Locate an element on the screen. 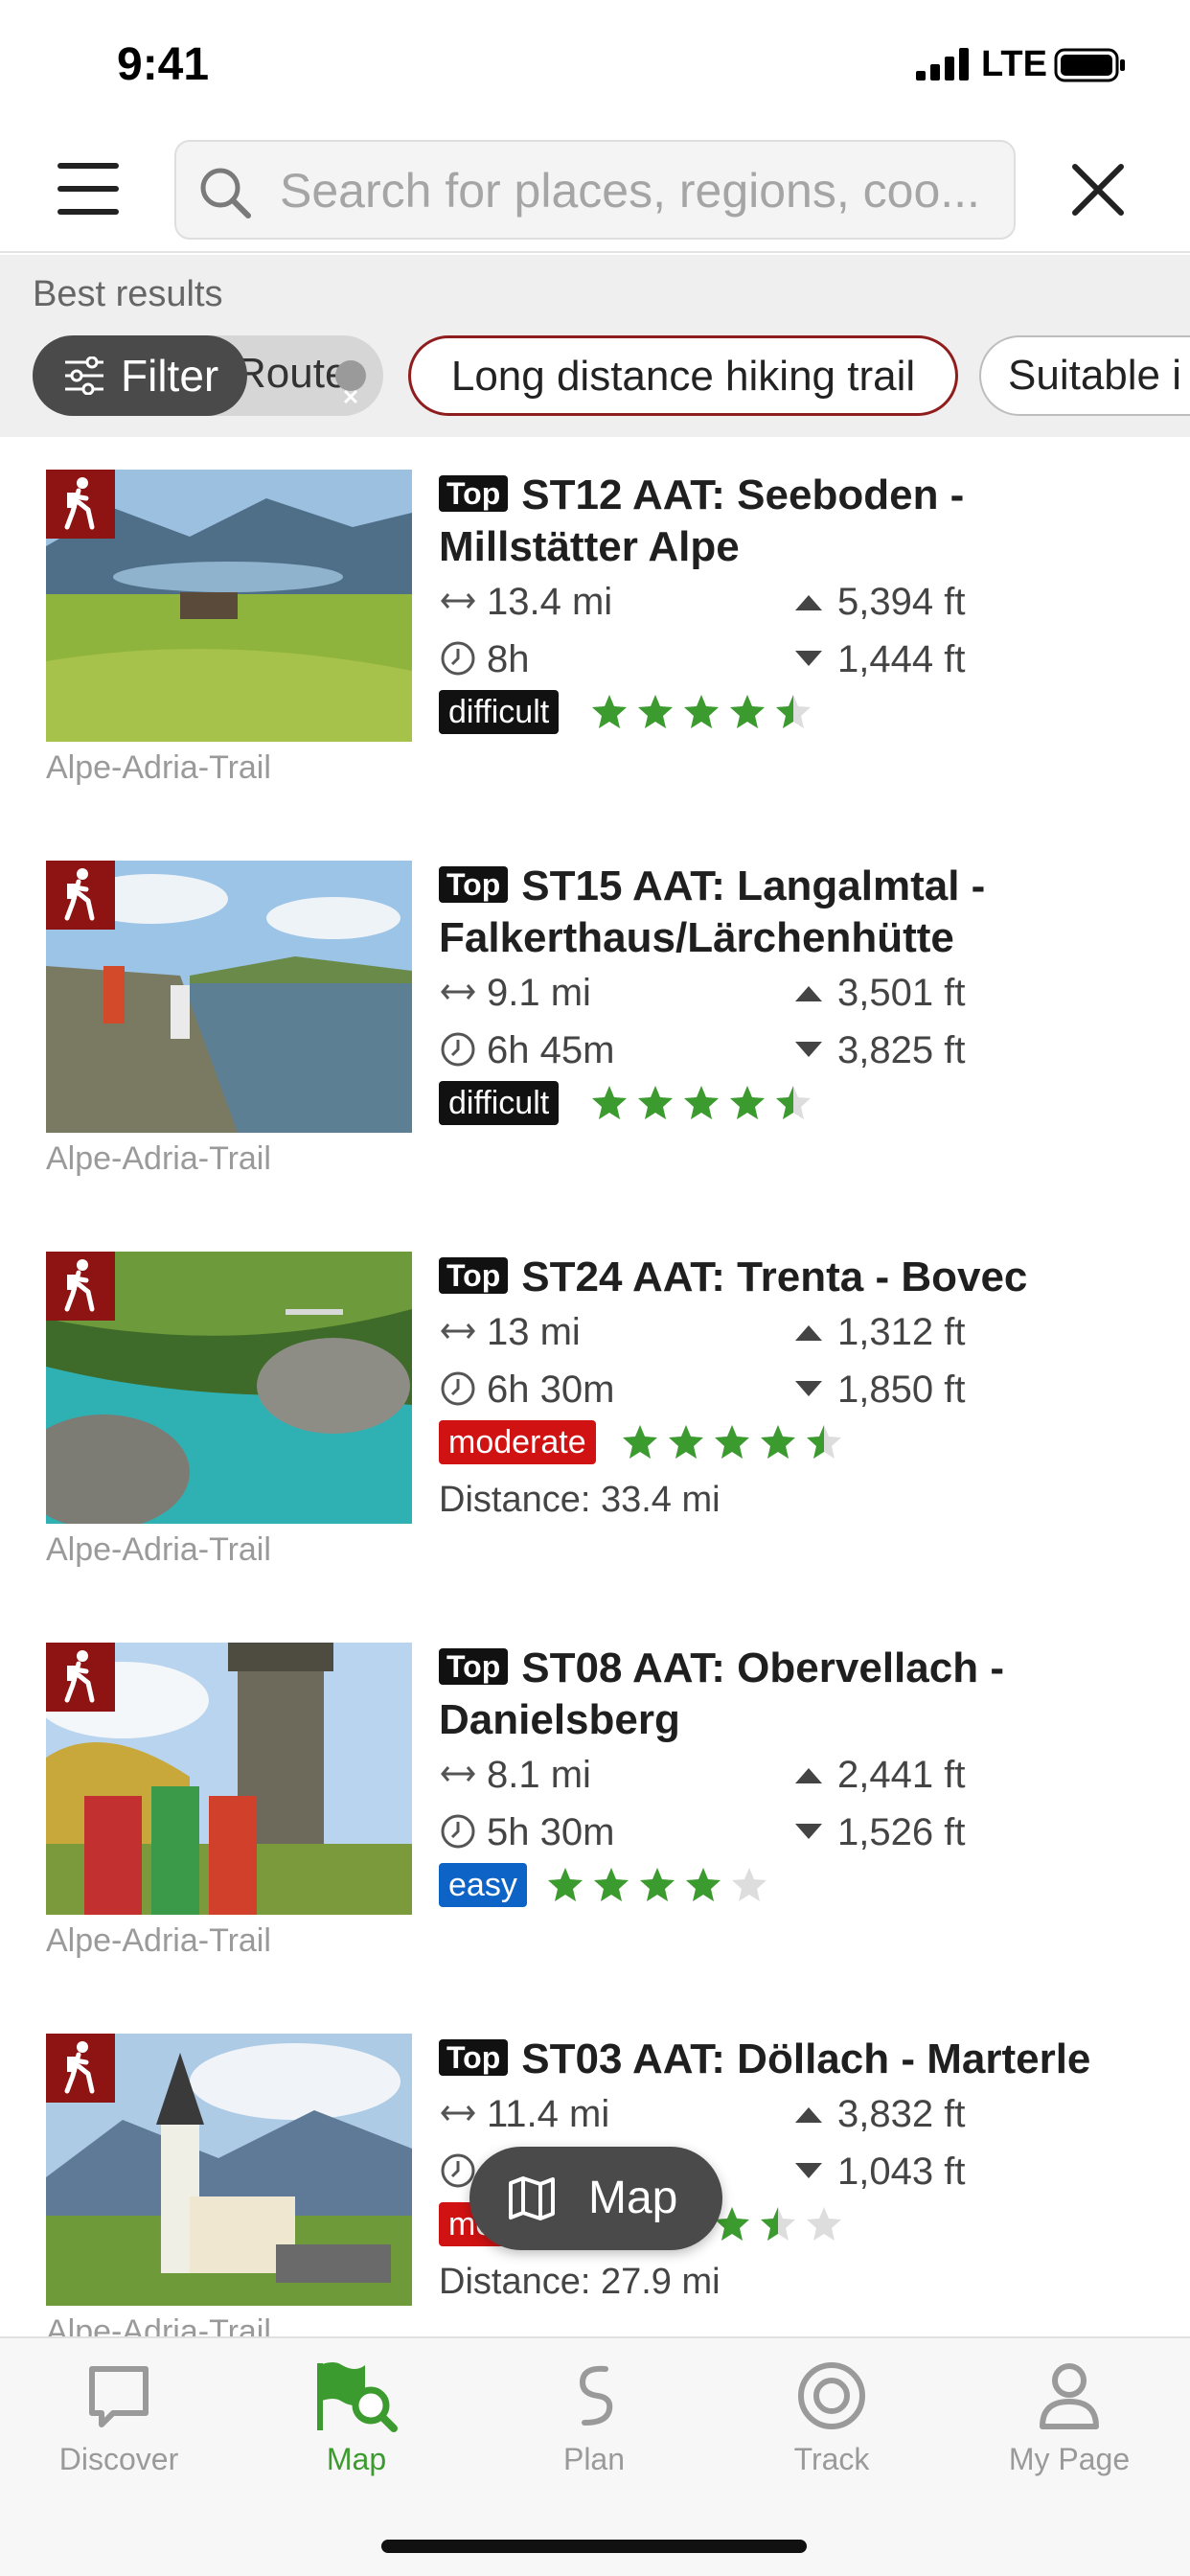  descent-value: 1,850 ft is located at coordinates (902, 1389).